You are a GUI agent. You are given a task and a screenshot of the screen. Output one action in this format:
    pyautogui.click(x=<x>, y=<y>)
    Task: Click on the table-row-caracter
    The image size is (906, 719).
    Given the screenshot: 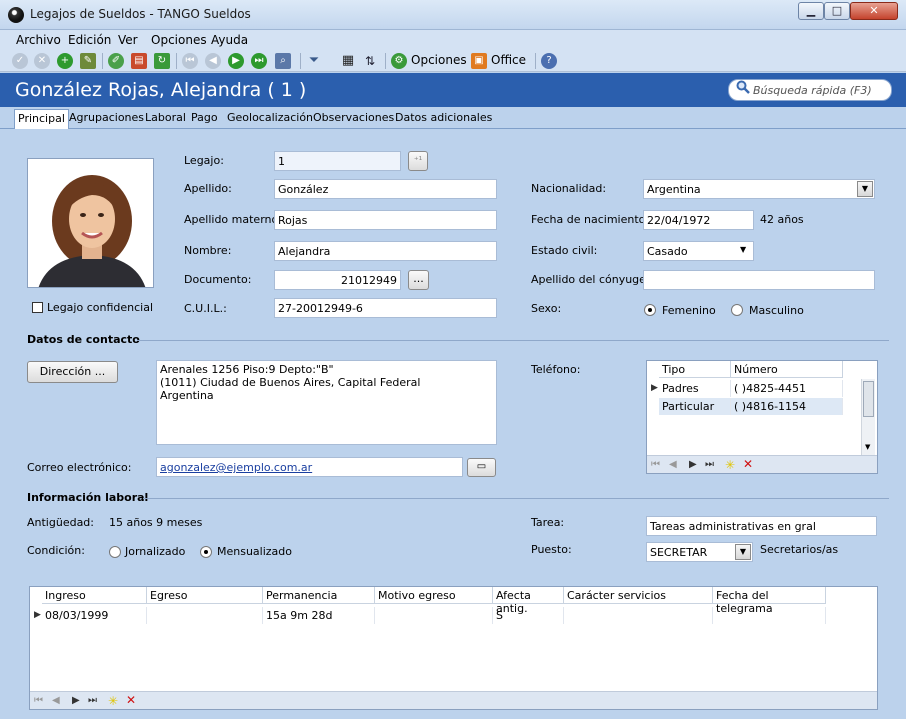 What is the action you would take?
    pyautogui.click(x=638, y=615)
    